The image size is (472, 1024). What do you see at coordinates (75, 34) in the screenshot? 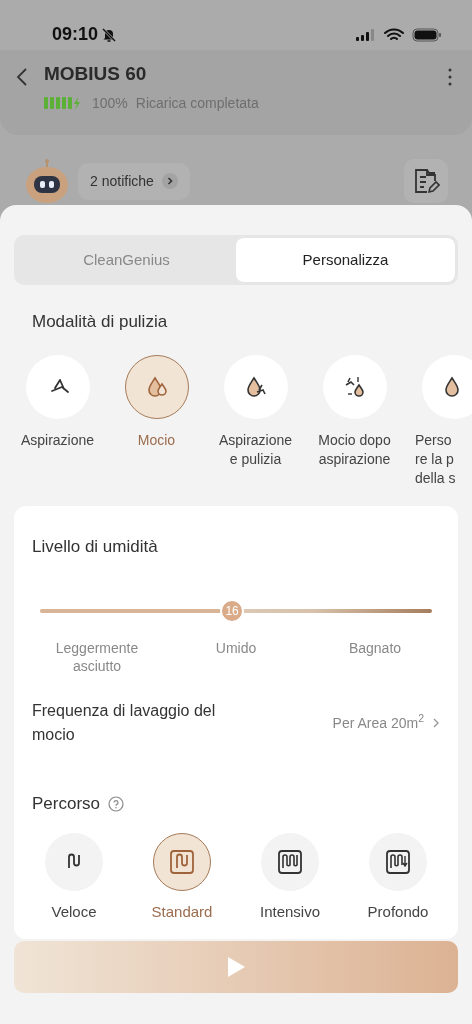
I see `status-time: 09:10` at bounding box center [75, 34].